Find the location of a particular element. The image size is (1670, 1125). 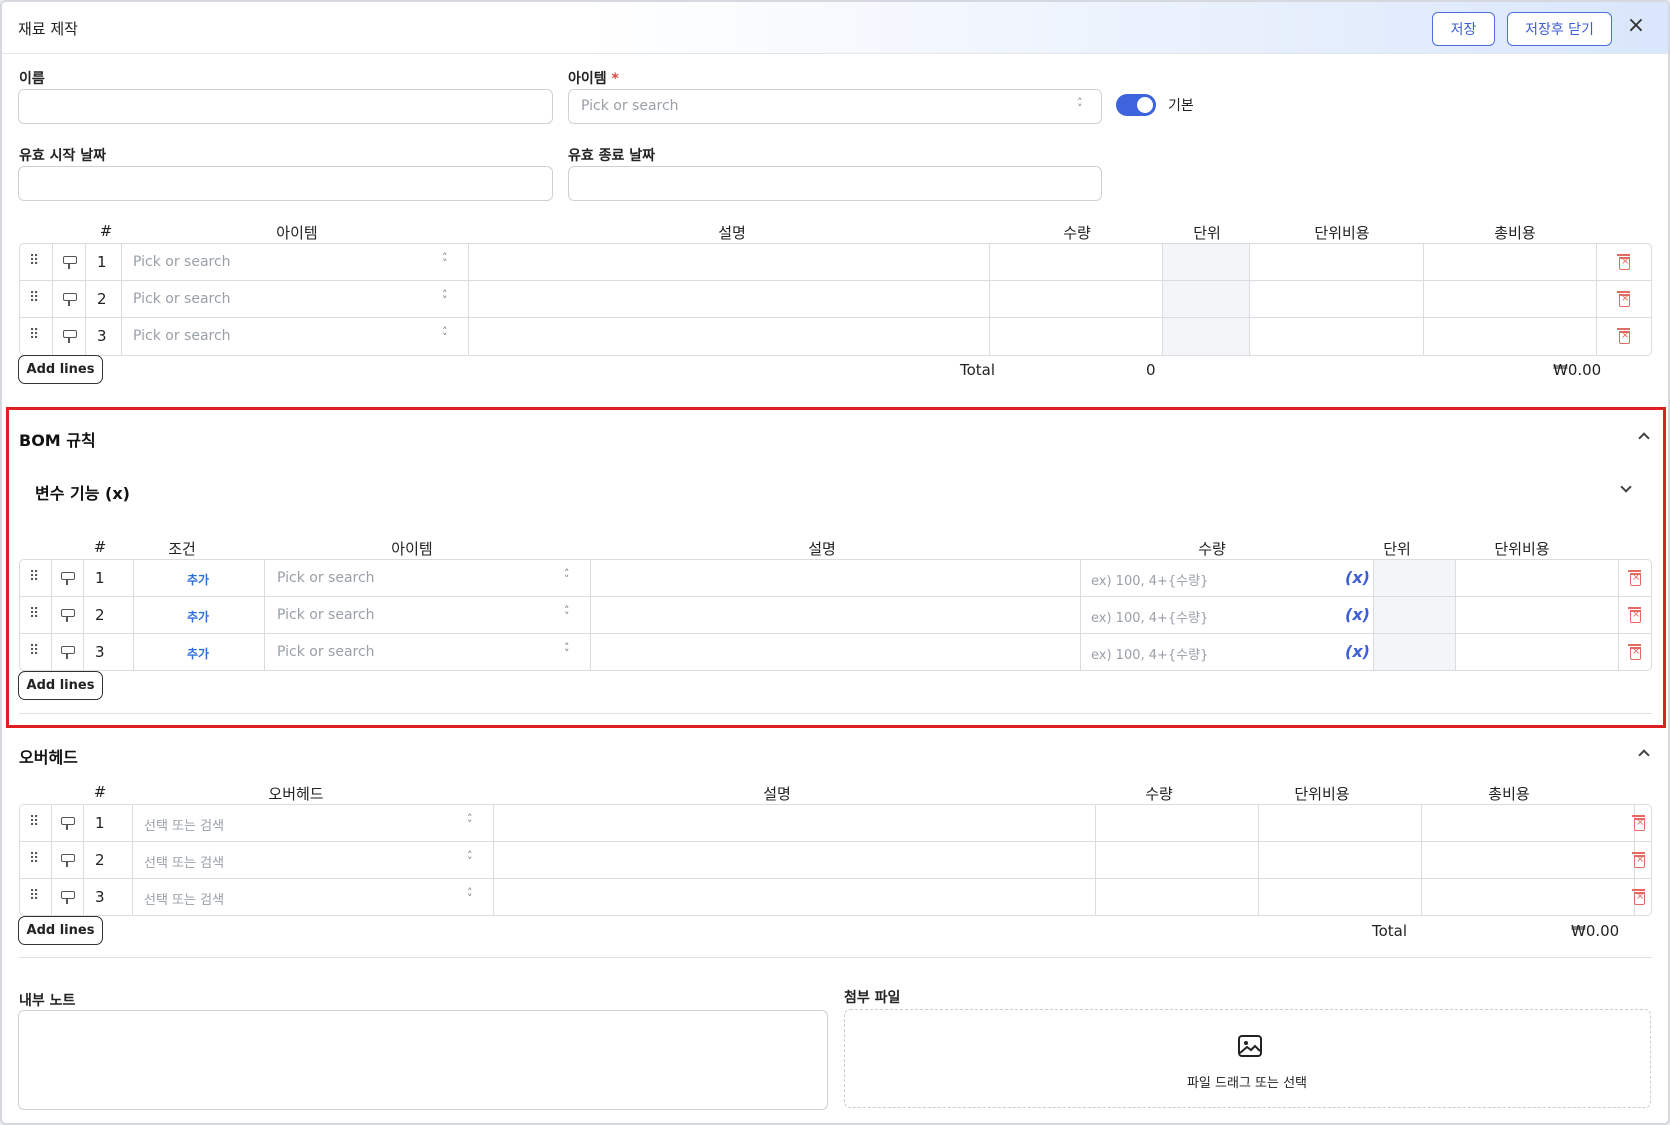

name-input is located at coordinates (285, 106).